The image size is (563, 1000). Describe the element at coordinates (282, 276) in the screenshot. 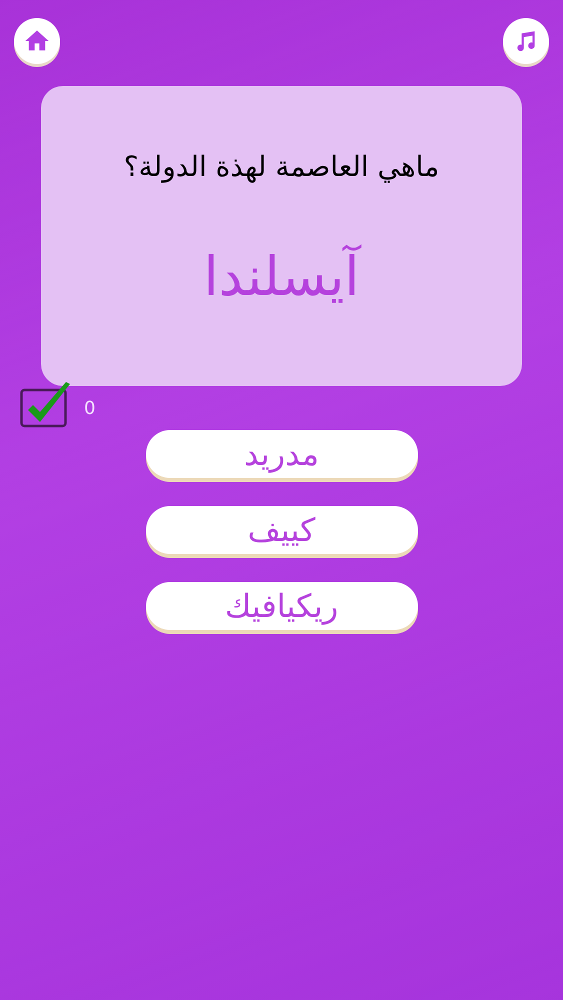

I see `country-name: آيسلندا` at that location.